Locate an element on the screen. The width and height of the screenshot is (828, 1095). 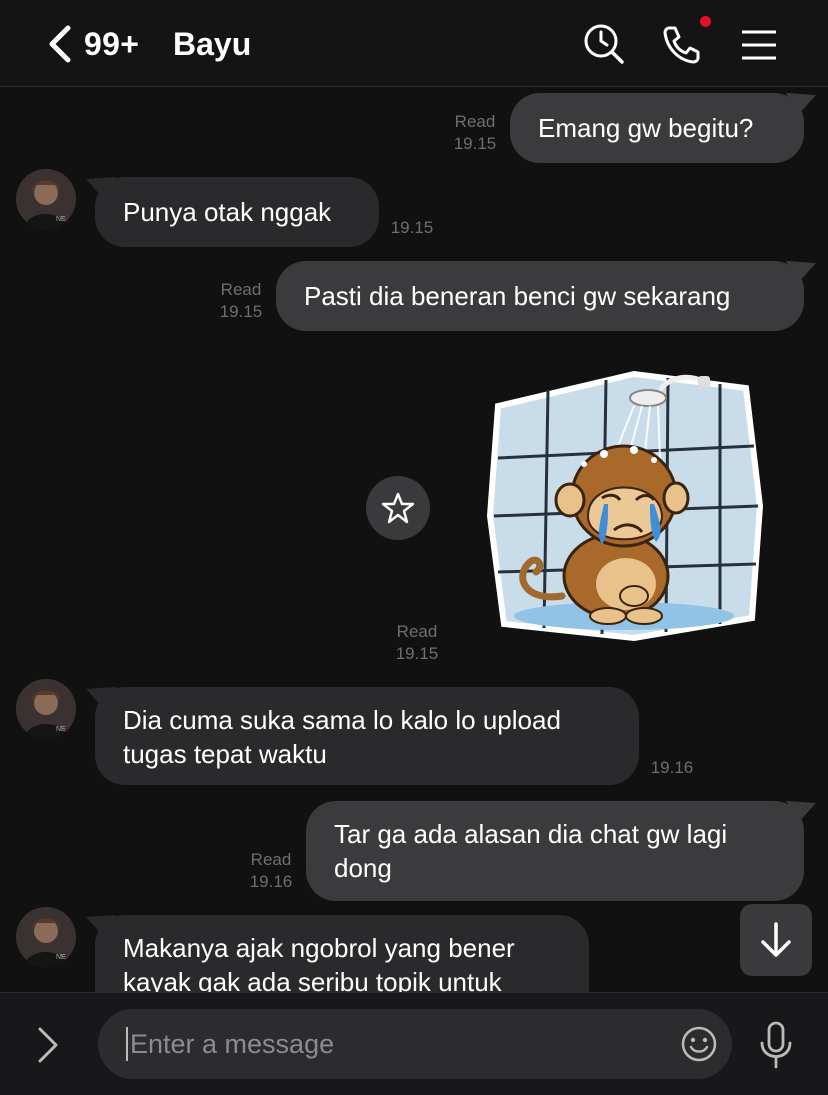
outgoing-message: Pasti dia beneran benci gw sekarang is located at coordinates (540, 296).